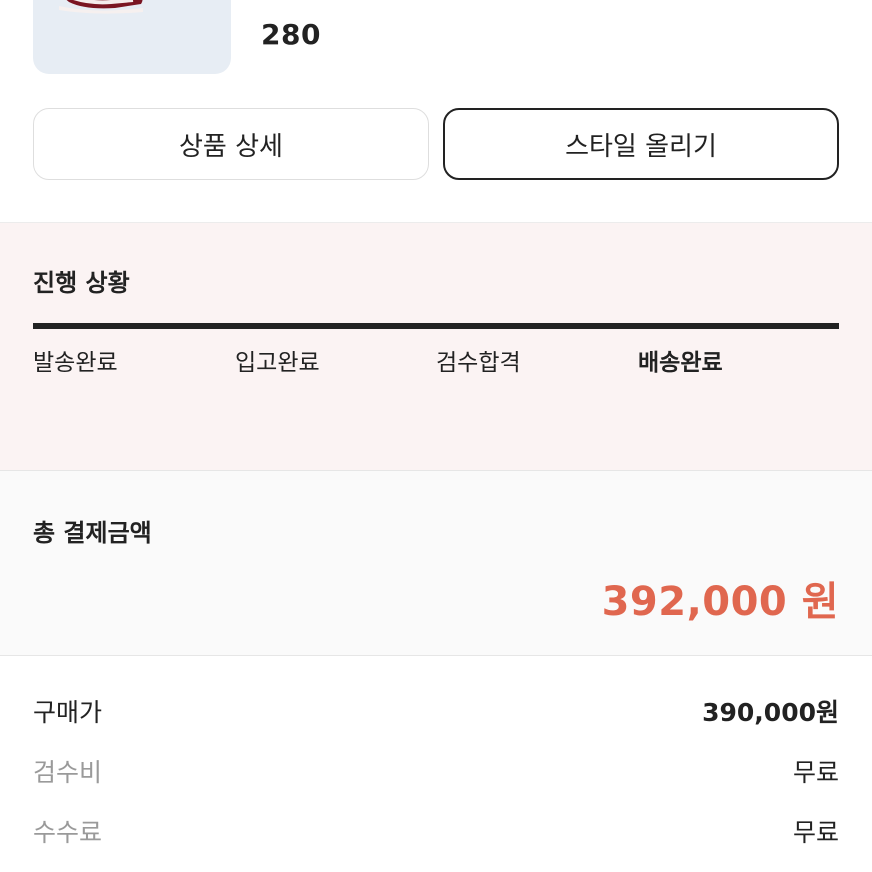 The width and height of the screenshot is (872, 872). What do you see at coordinates (770, 712) in the screenshot?
I see `purchase-price-value: 390,000원` at bounding box center [770, 712].